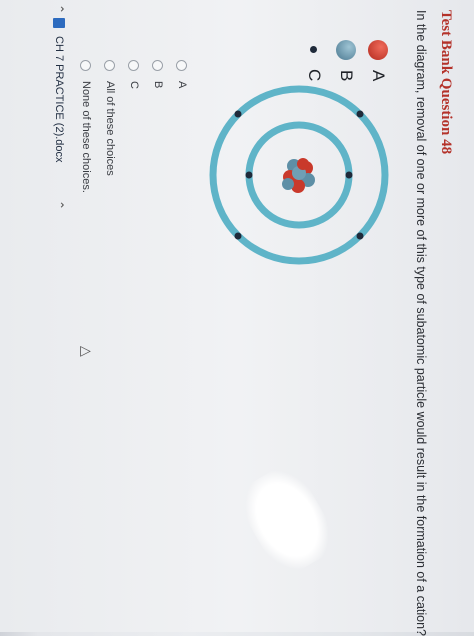 The image size is (474, 636). Describe the element at coordinates (182, 85) in the screenshot. I see `choice-label: A` at that location.